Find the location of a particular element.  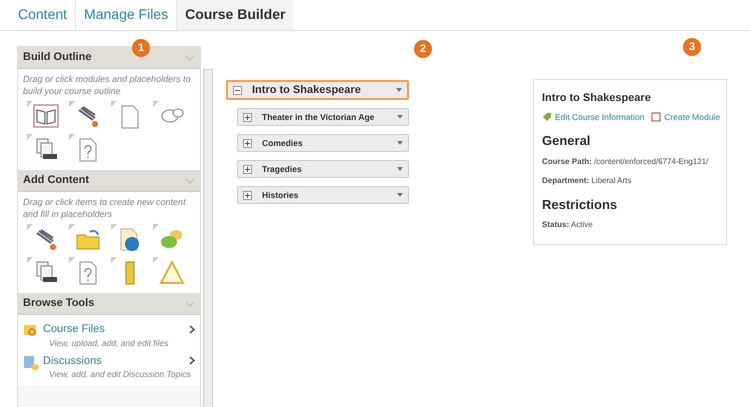

scrollbar is located at coordinates (208, 238).